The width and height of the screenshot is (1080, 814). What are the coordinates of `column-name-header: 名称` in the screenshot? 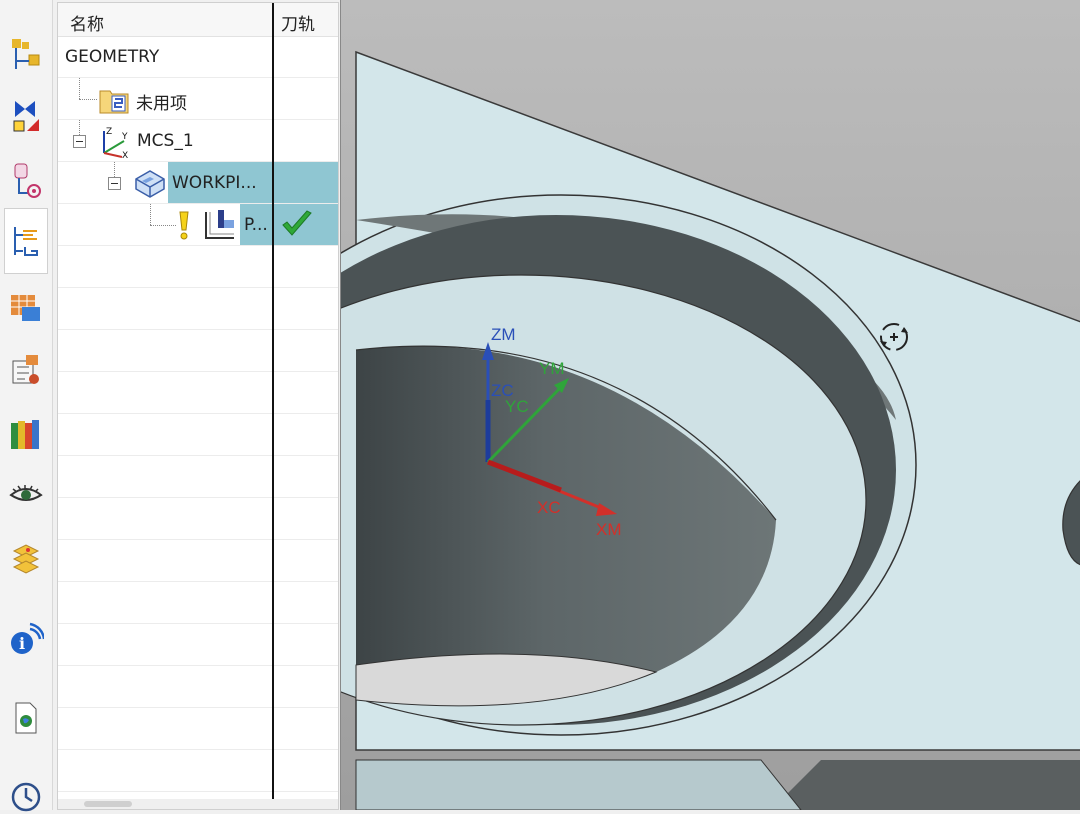 It's located at (87, 22).